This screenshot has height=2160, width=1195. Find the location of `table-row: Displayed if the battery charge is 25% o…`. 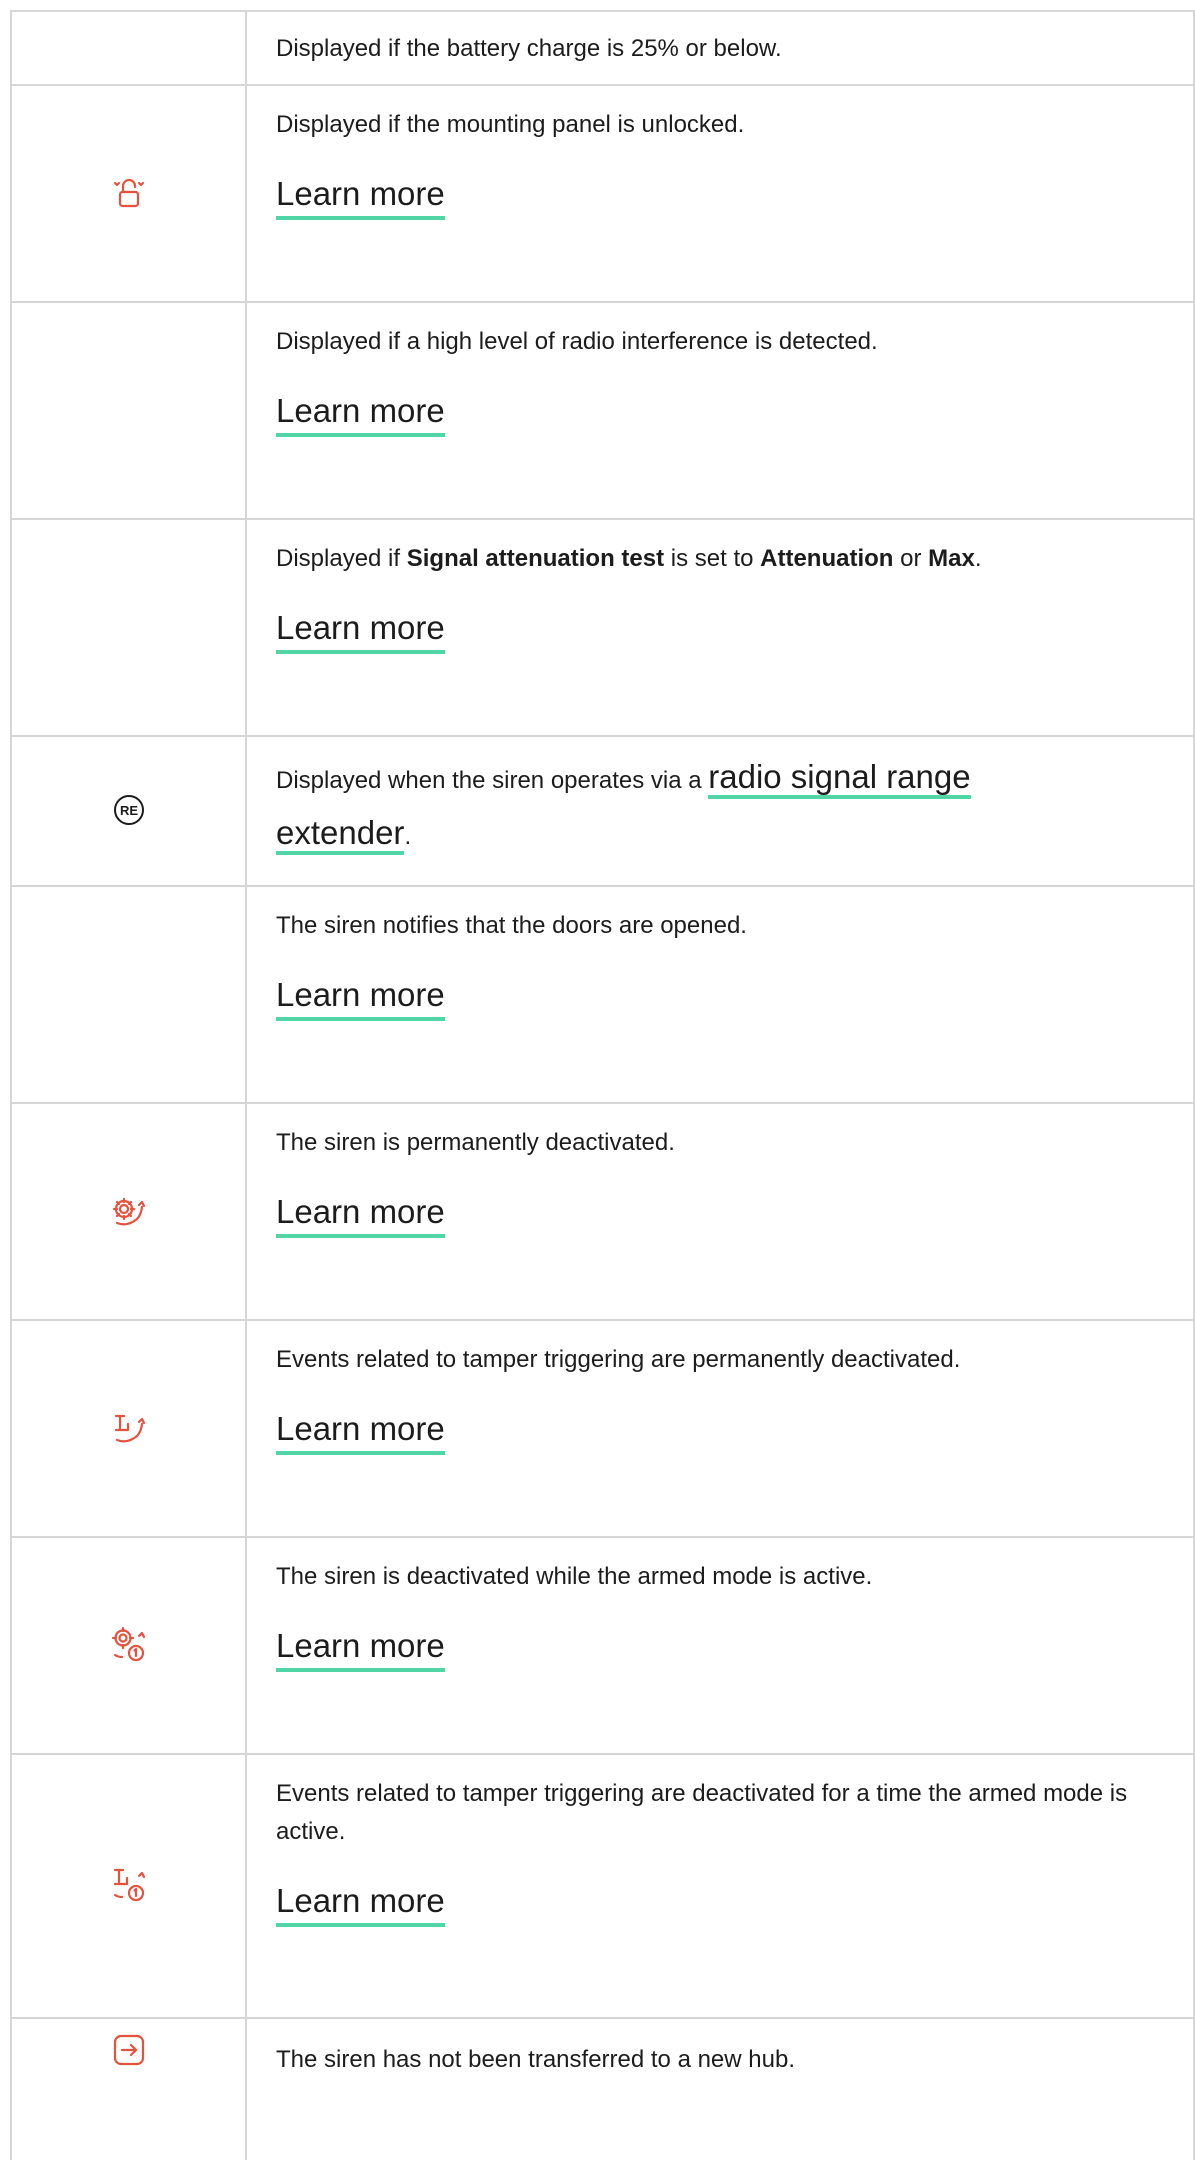

table-row: Displayed if the battery charge is 25% o… is located at coordinates (602, 48).